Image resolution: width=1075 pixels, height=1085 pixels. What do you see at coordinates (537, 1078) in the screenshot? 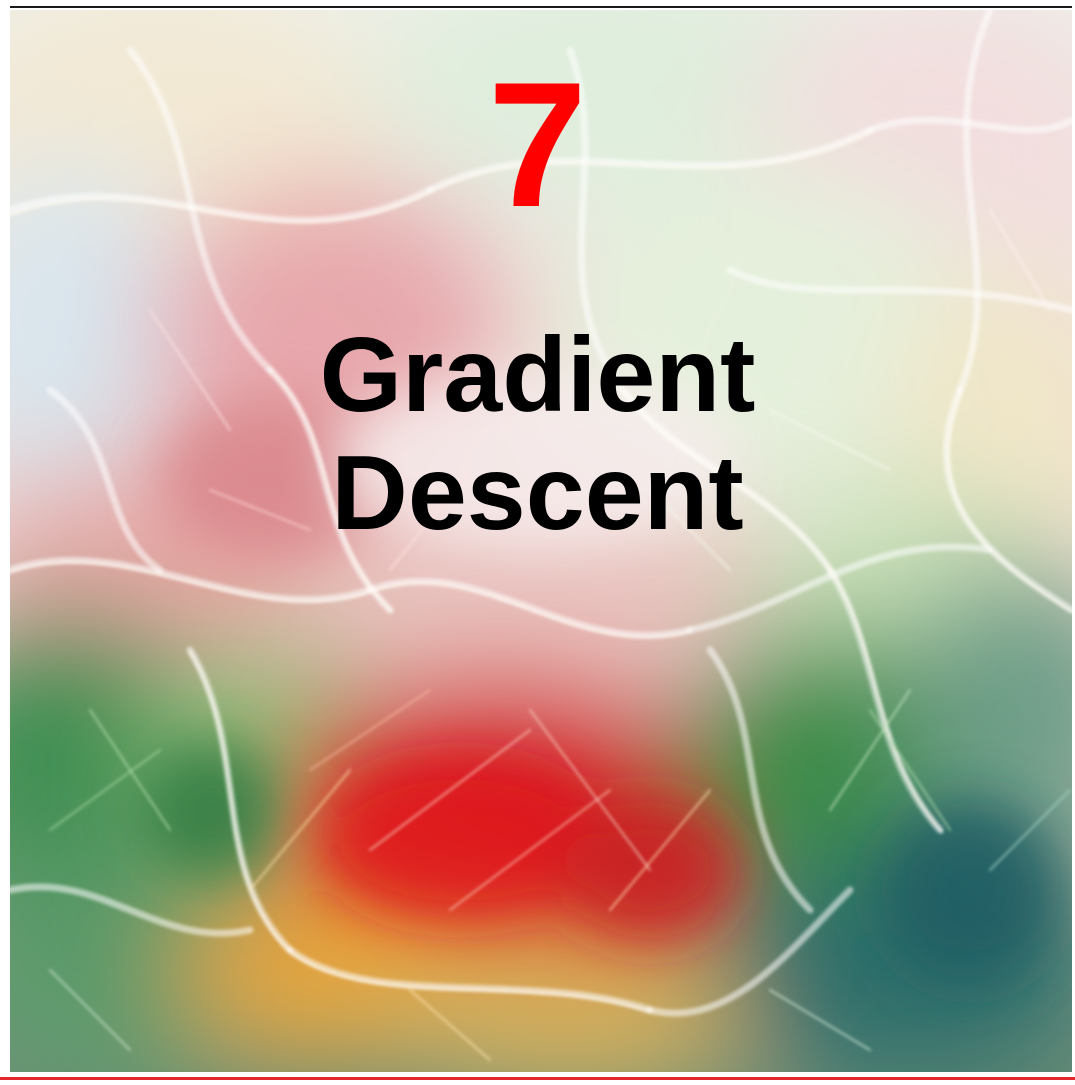
I see `bottom-rule` at bounding box center [537, 1078].